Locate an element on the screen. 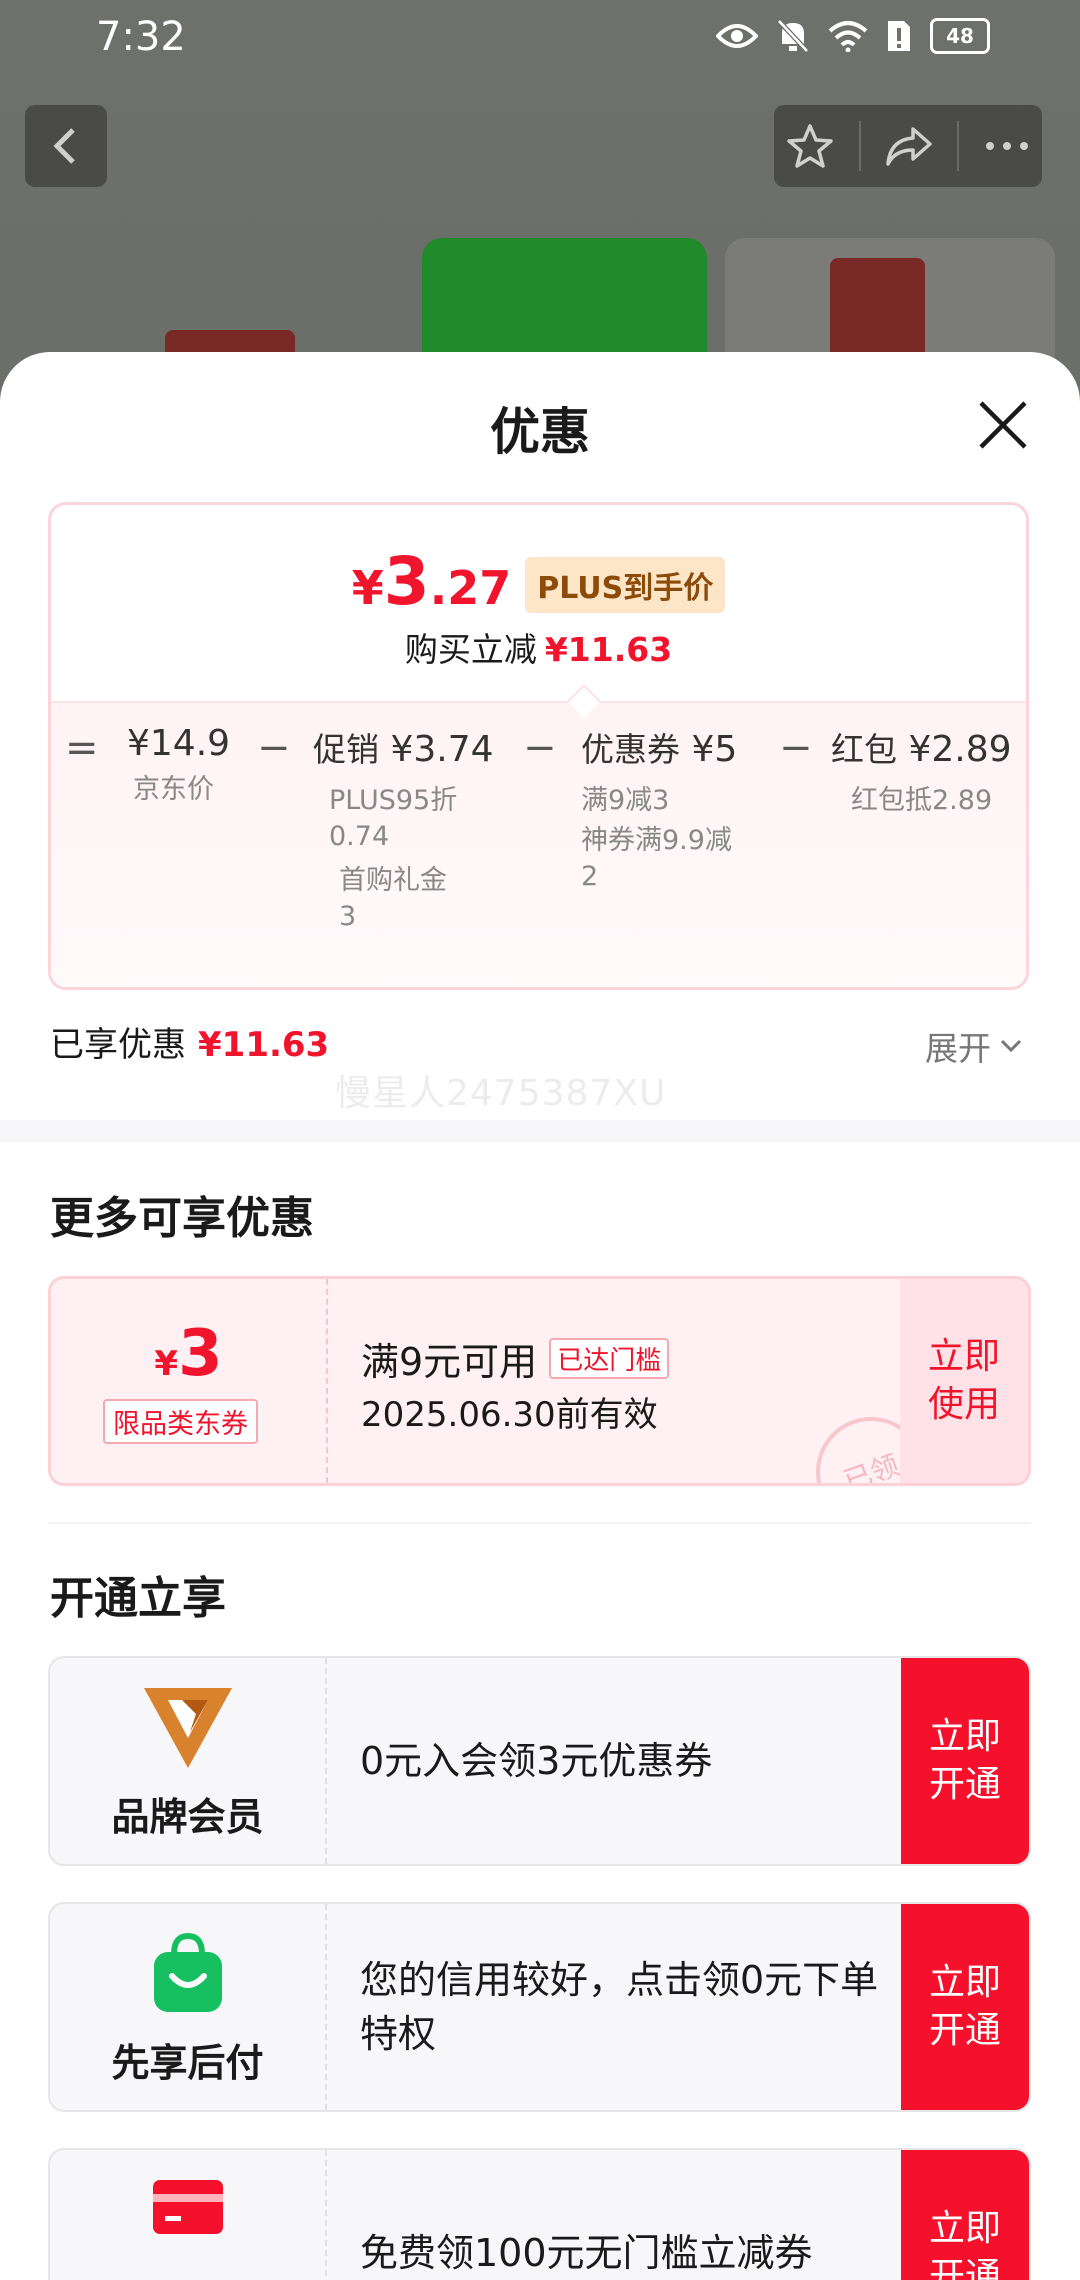 Image resolution: width=1080 pixels, height=2280 pixels. saved-value: ¥11.63 is located at coordinates (264, 1045).